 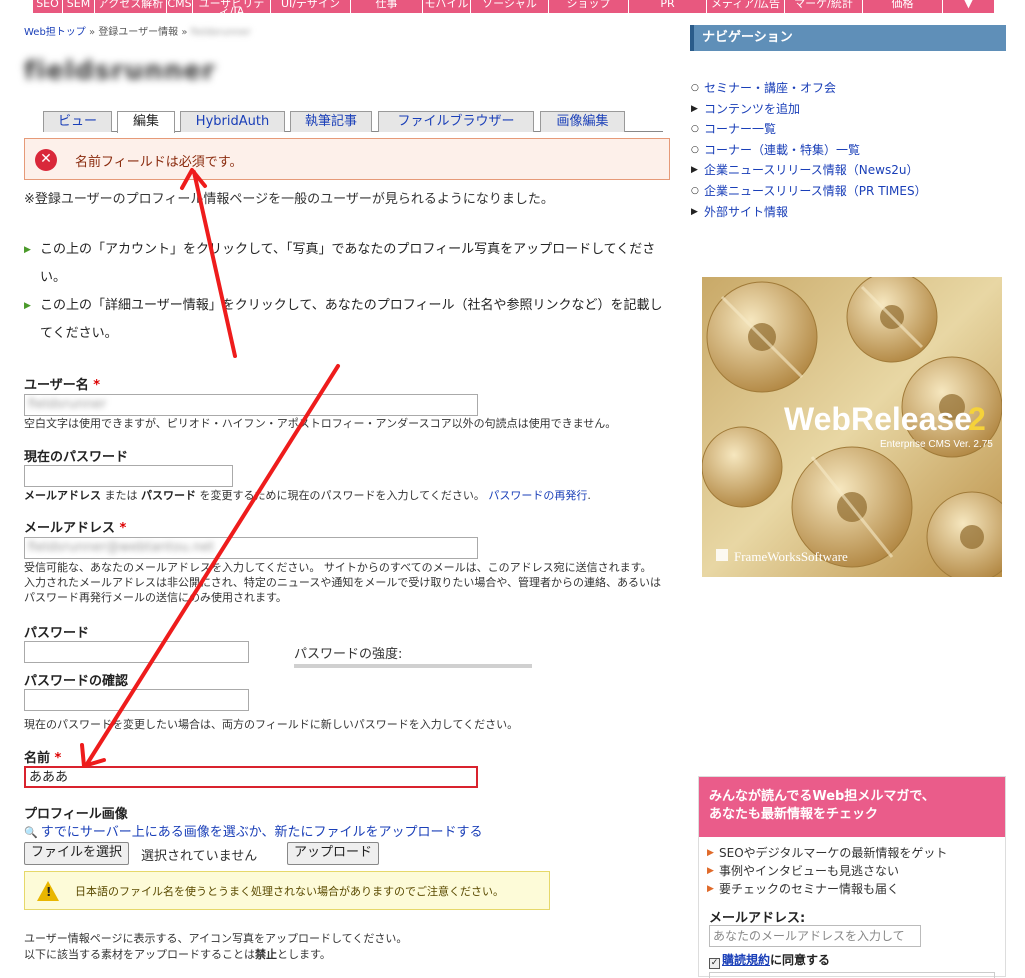 I want to click on password-strength-bar, so click(x=413, y=666).